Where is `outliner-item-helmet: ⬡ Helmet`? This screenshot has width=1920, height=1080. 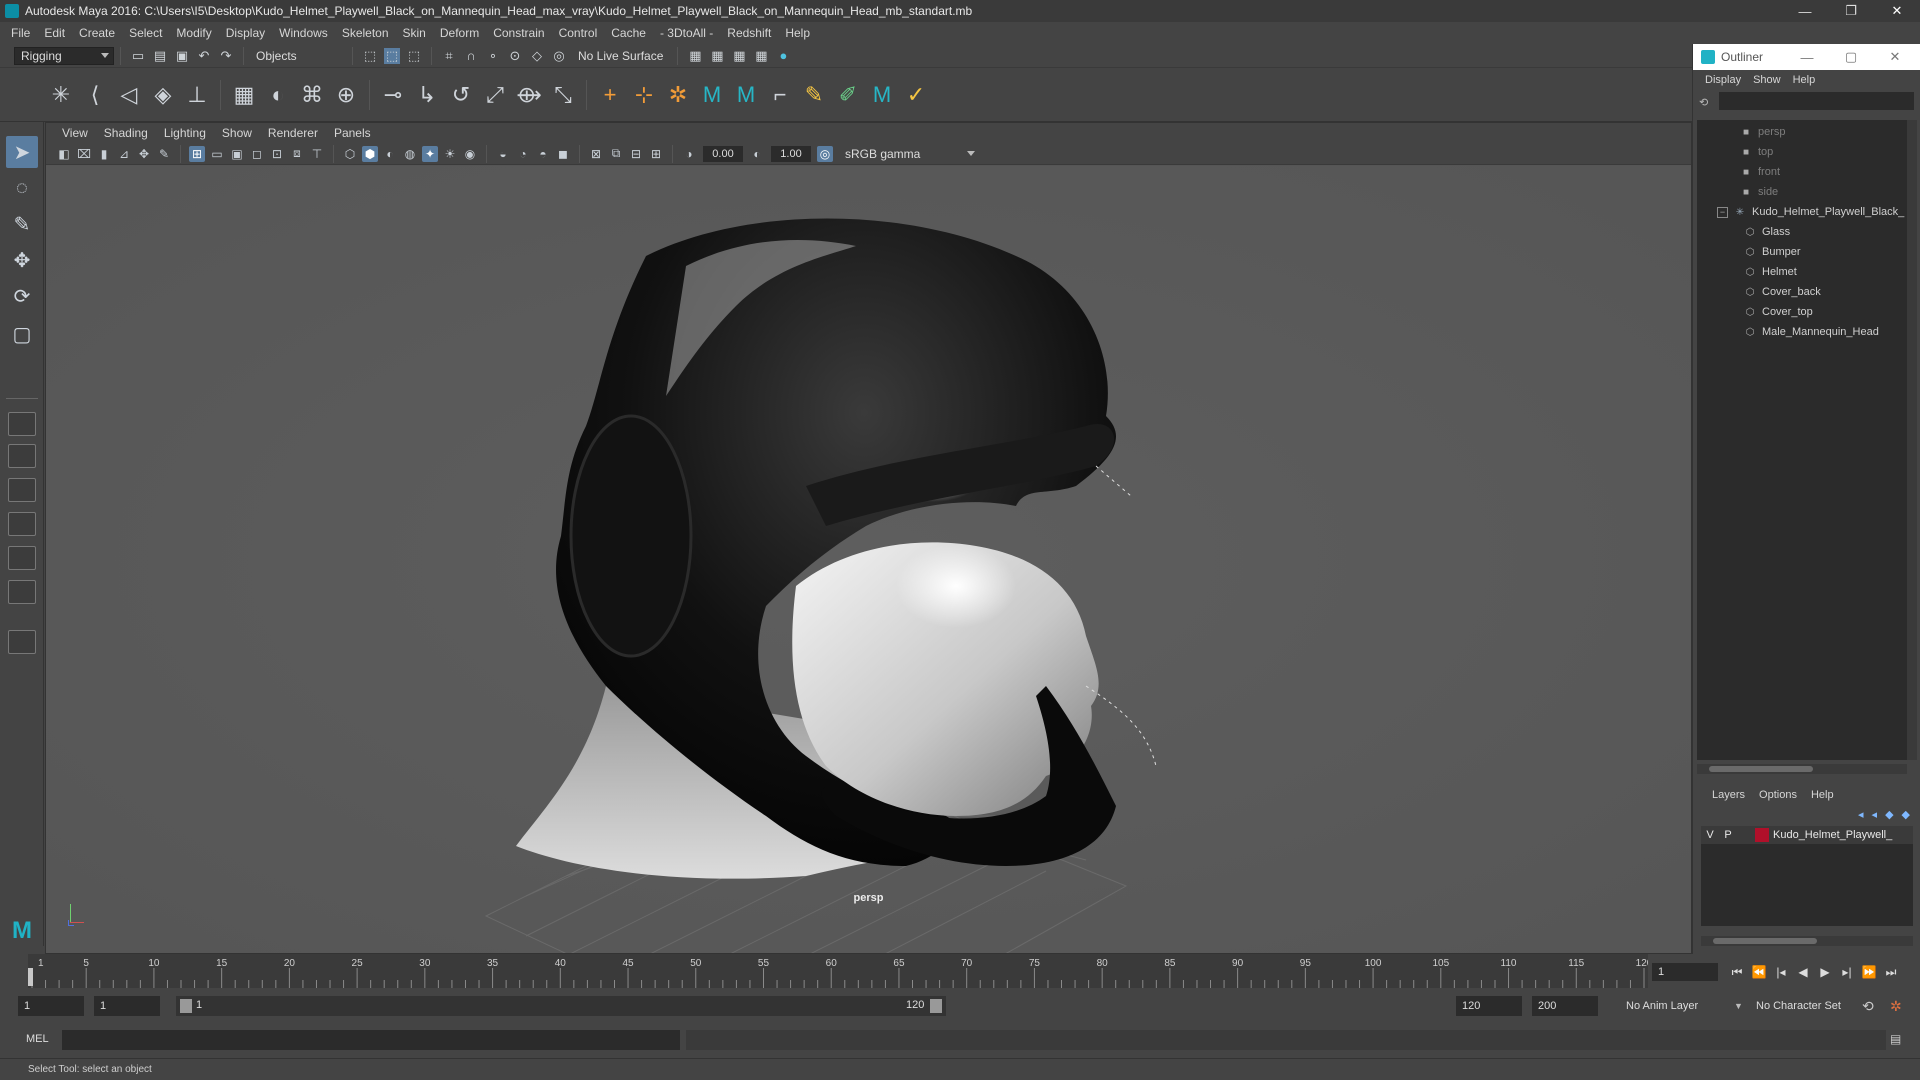
outliner-item-helmet: ⬡ Helmet is located at coordinates (1802, 272).